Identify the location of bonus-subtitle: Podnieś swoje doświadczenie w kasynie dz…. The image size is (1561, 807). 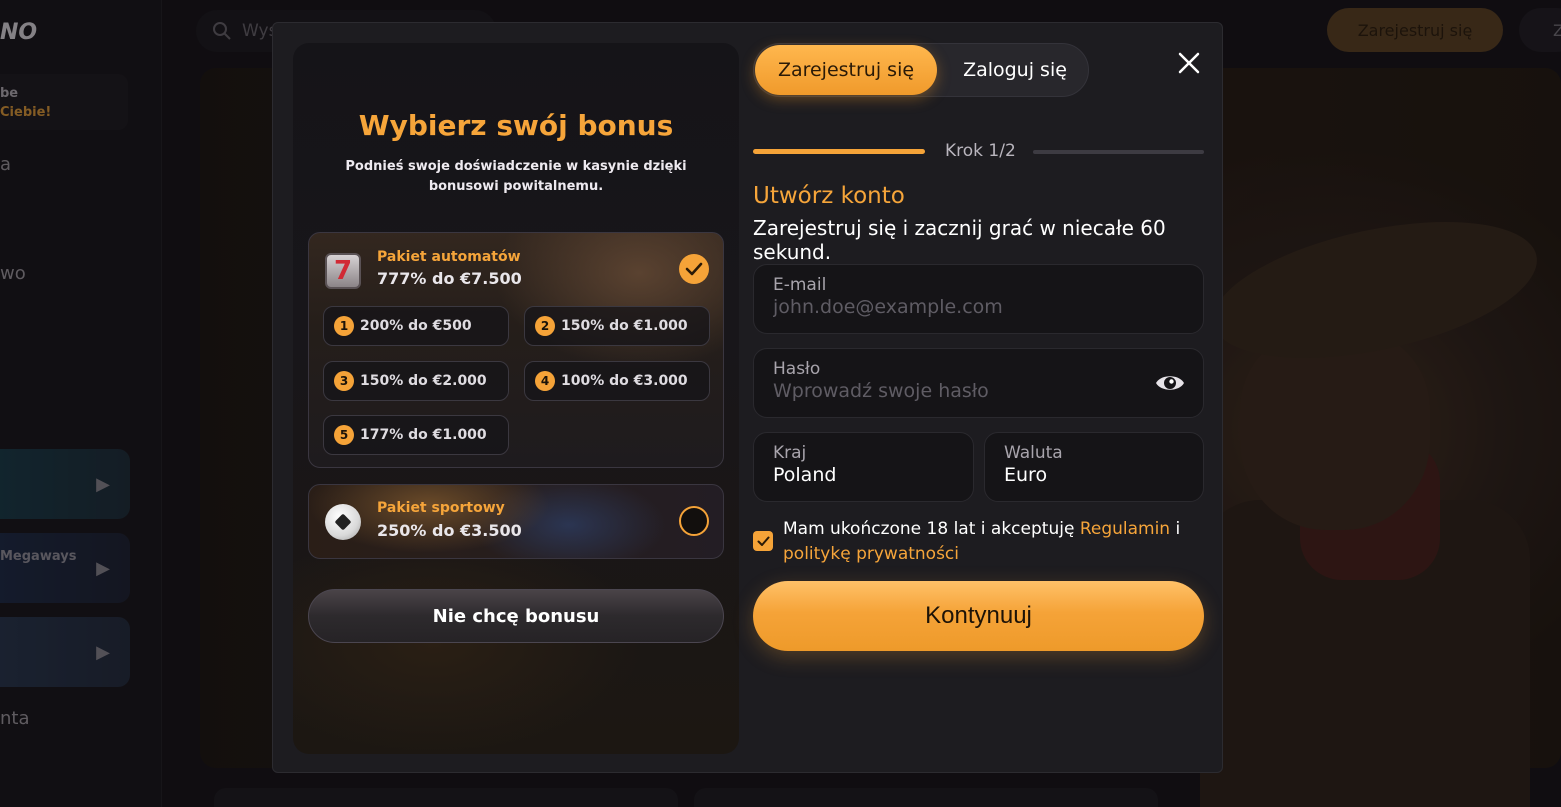
(516, 176).